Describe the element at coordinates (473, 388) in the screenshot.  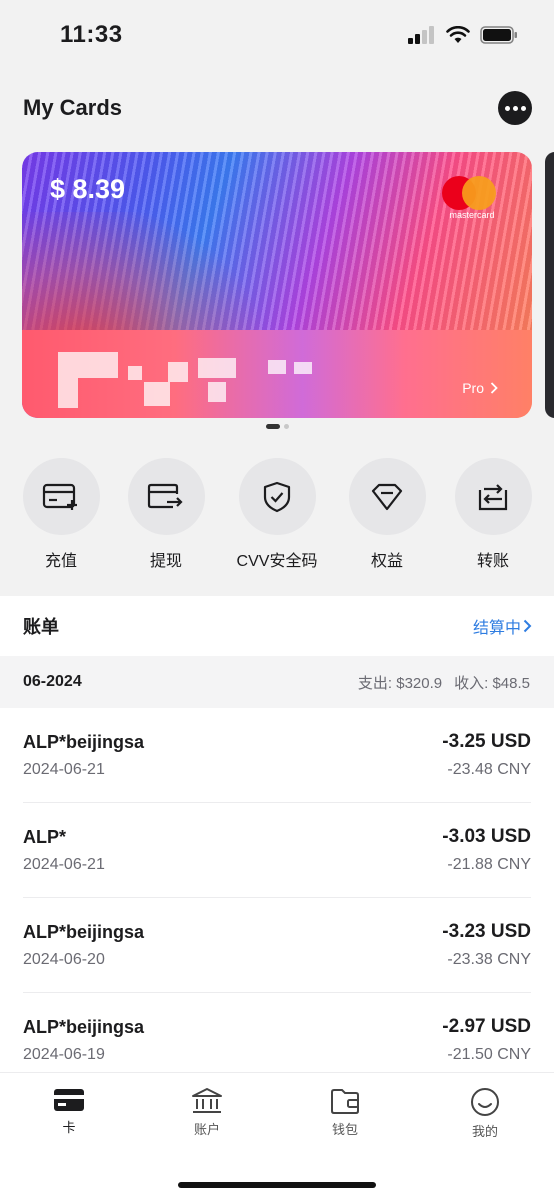
I see `card-tier-label: Pro` at that location.